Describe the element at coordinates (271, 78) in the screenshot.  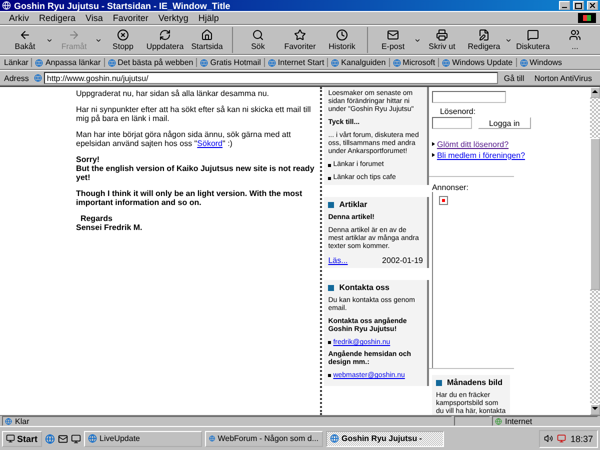
I see `address-field: http://www.goshin.nu/jujutsu/` at that location.